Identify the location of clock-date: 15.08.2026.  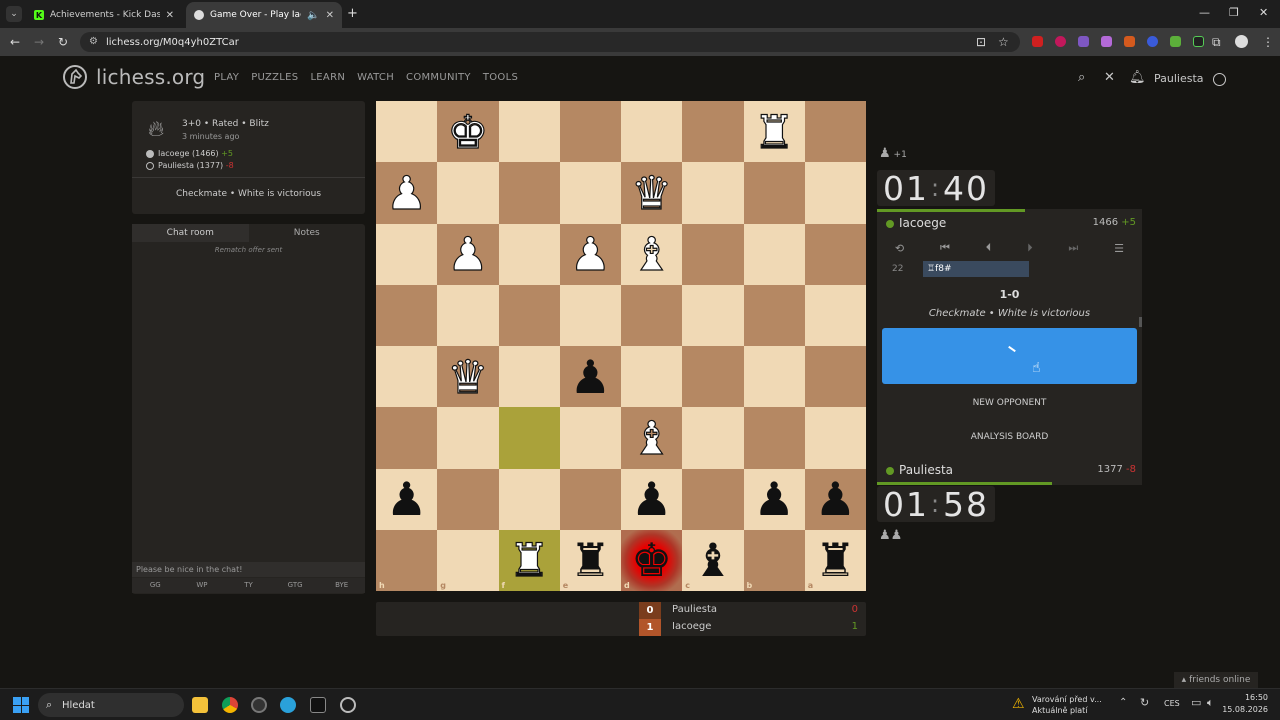
(1245, 709).